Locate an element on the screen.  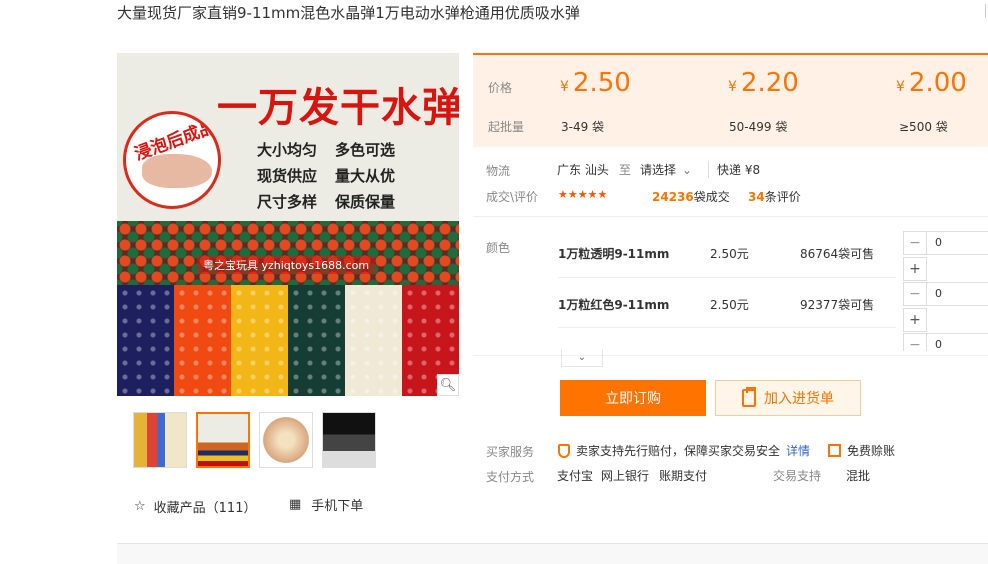
shield-icon is located at coordinates (564, 450).